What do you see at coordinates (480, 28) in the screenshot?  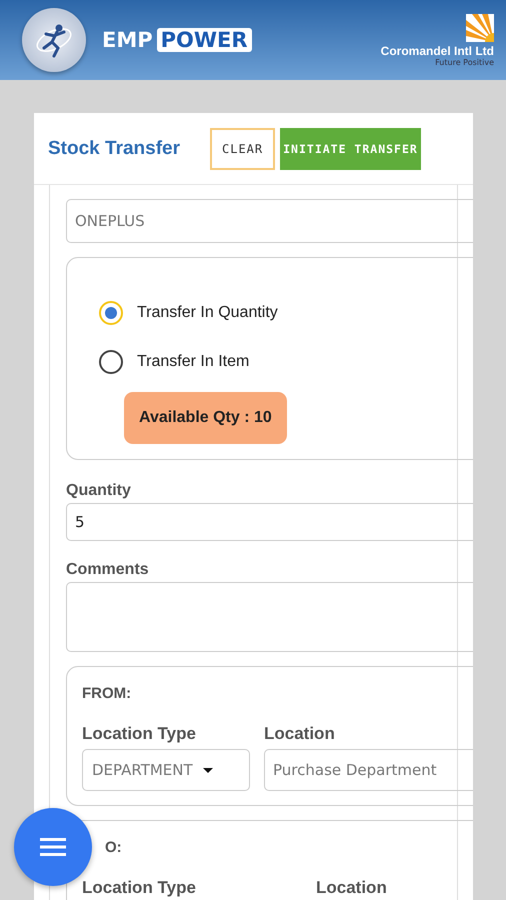 I see `sunburst-logo-icon` at bounding box center [480, 28].